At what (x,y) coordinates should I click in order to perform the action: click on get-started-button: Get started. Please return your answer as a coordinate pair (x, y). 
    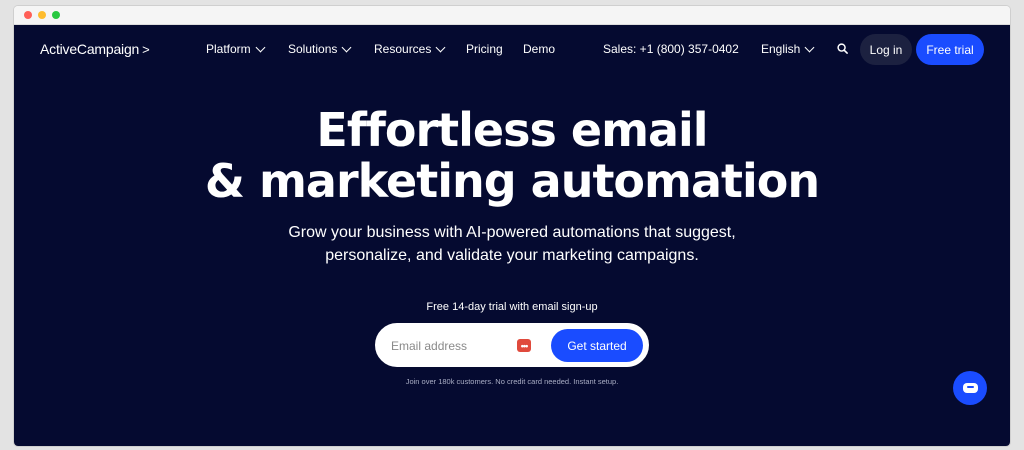
    Looking at the image, I should click on (597, 345).